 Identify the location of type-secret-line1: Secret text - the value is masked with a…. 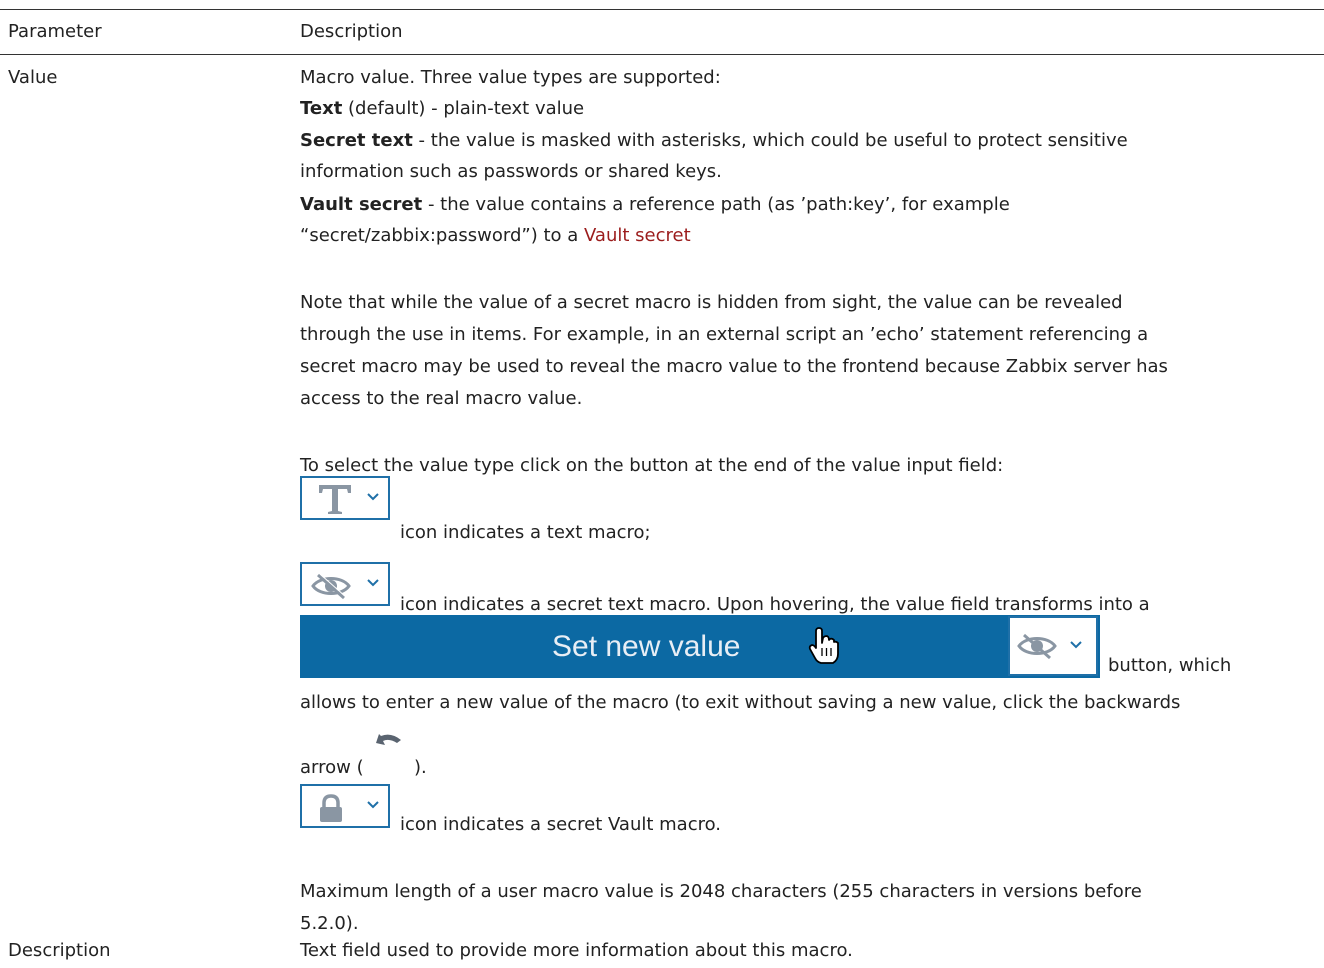
(714, 141).